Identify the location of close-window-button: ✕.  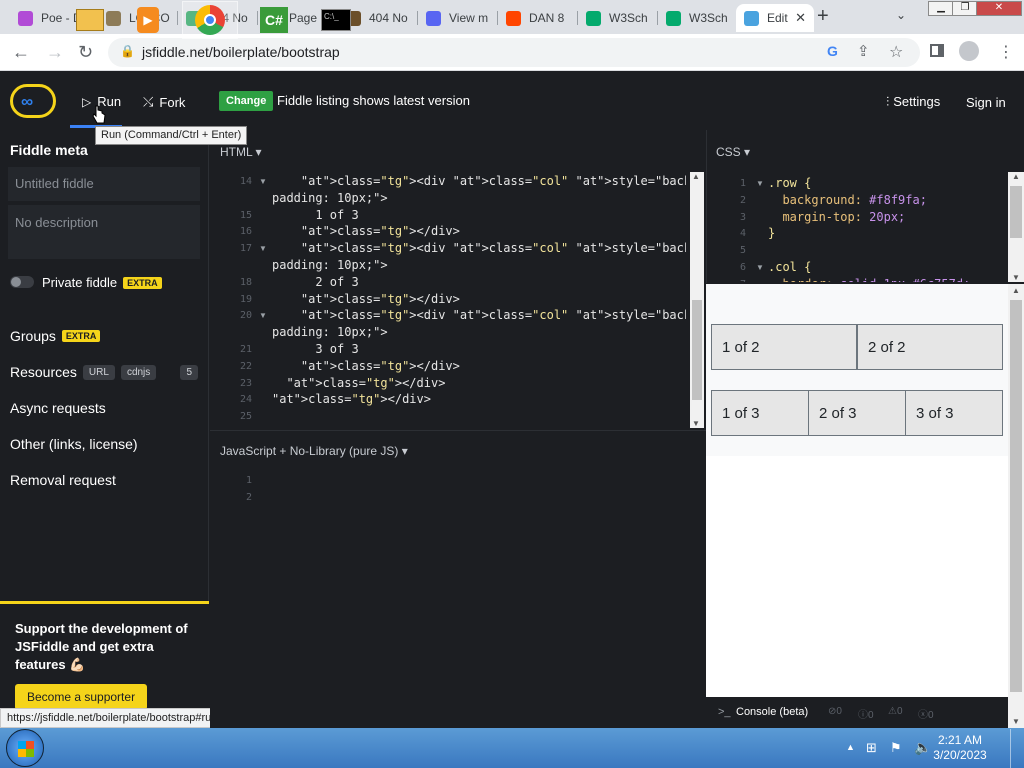
(999, 8).